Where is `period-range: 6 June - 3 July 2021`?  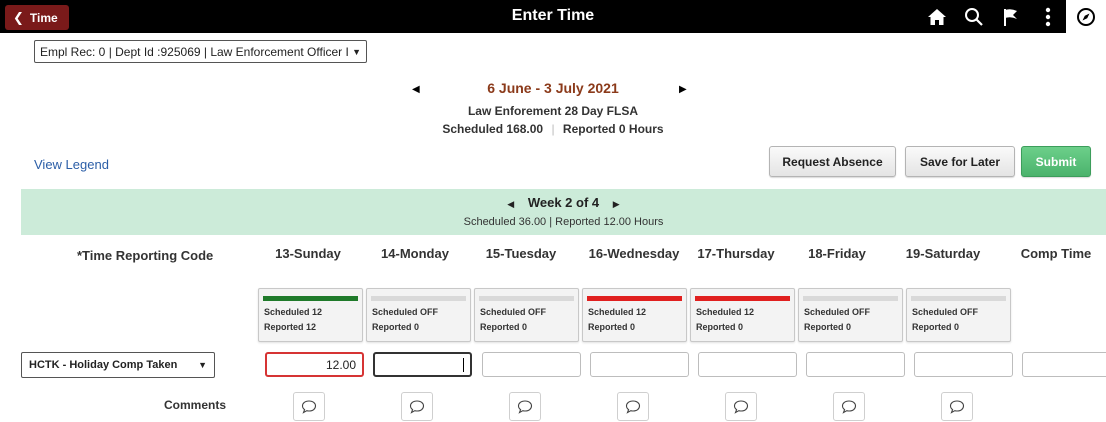 period-range: 6 June - 3 July 2021 is located at coordinates (553, 88).